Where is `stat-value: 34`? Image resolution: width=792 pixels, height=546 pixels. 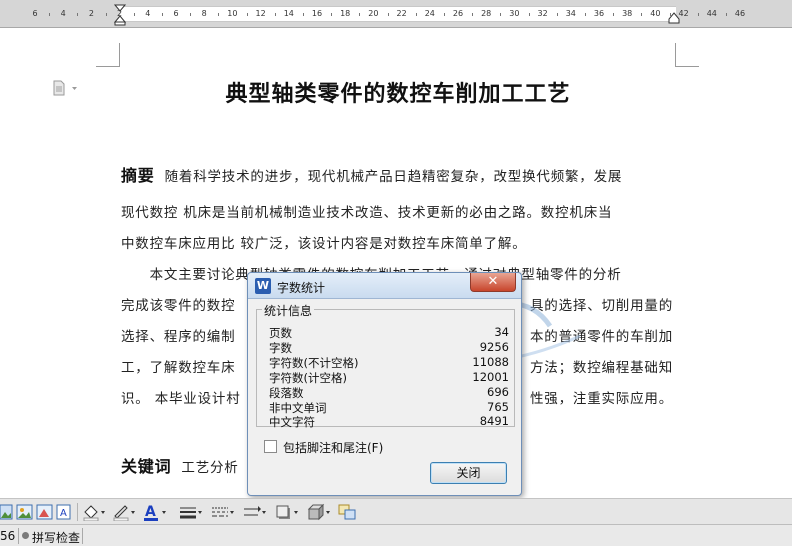
stat-value: 34 is located at coordinates (501, 332).